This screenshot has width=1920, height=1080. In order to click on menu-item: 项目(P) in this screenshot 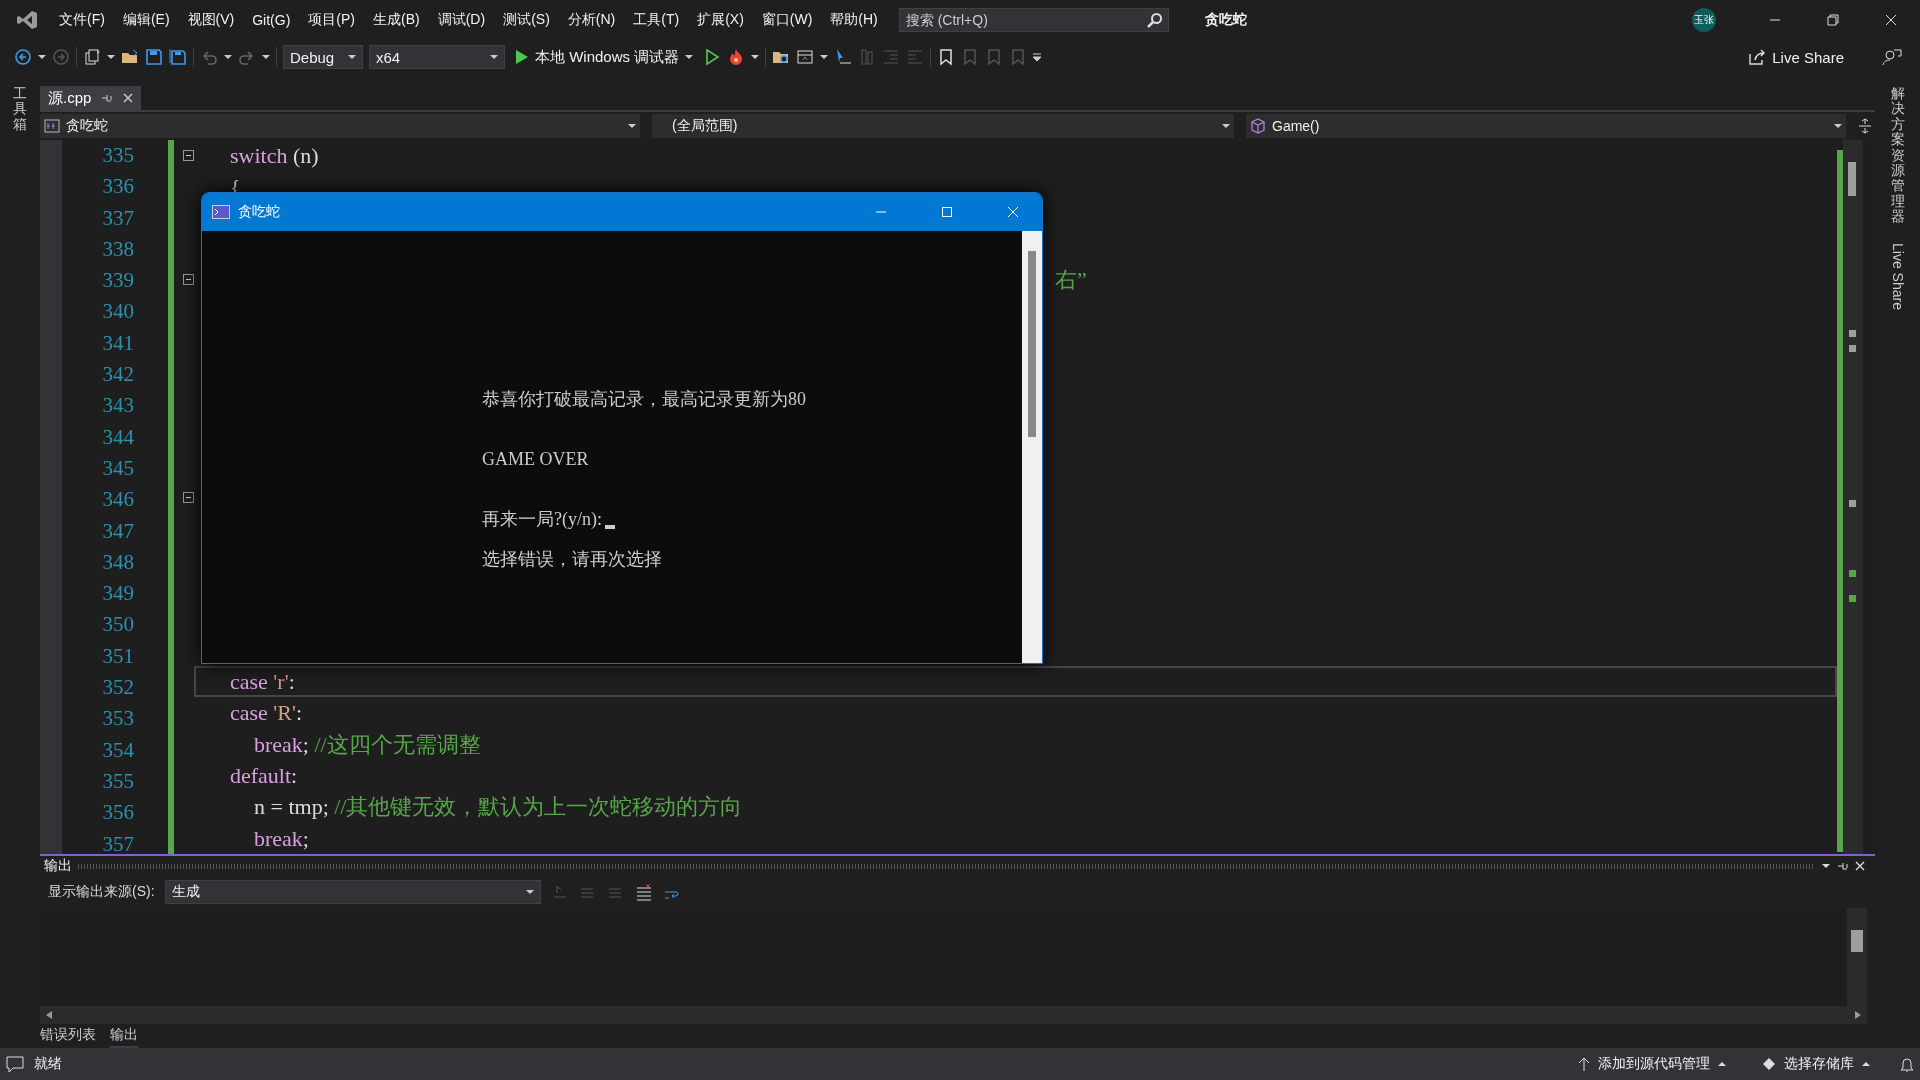, I will do `click(331, 20)`.